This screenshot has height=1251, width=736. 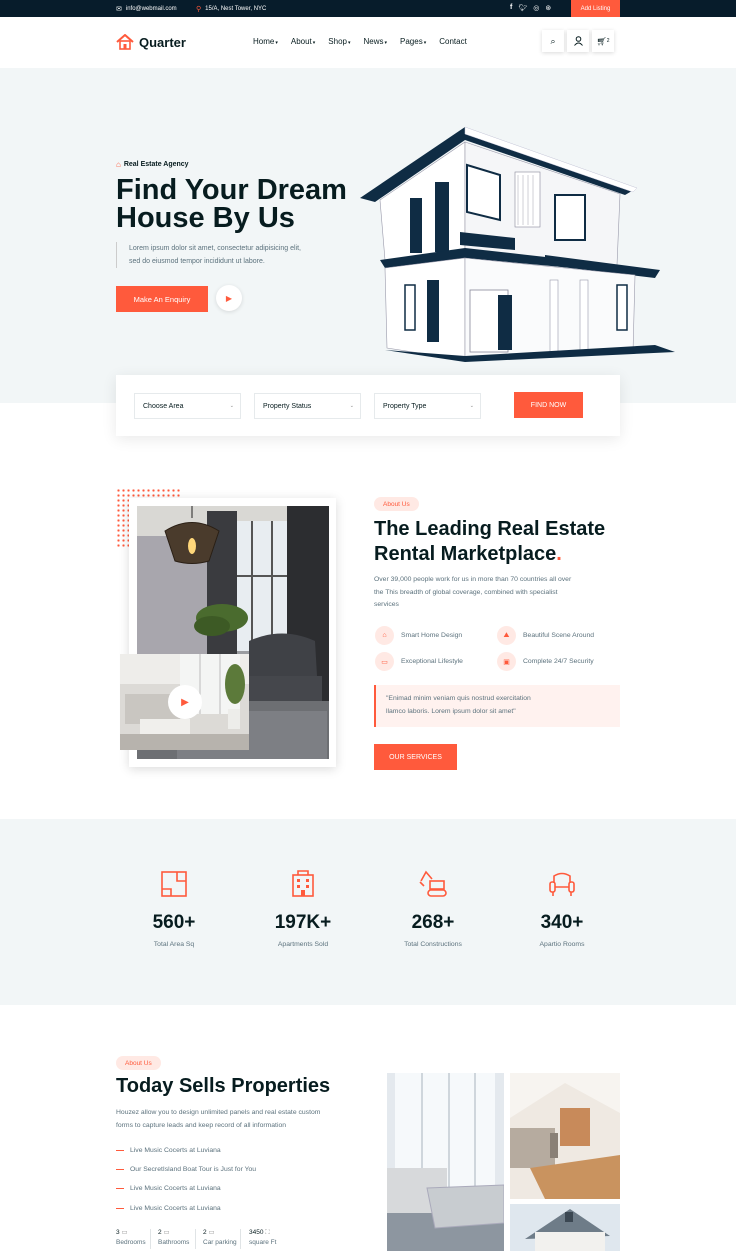 I want to click on smart-home-icon: ⌂, so click(x=384, y=635).